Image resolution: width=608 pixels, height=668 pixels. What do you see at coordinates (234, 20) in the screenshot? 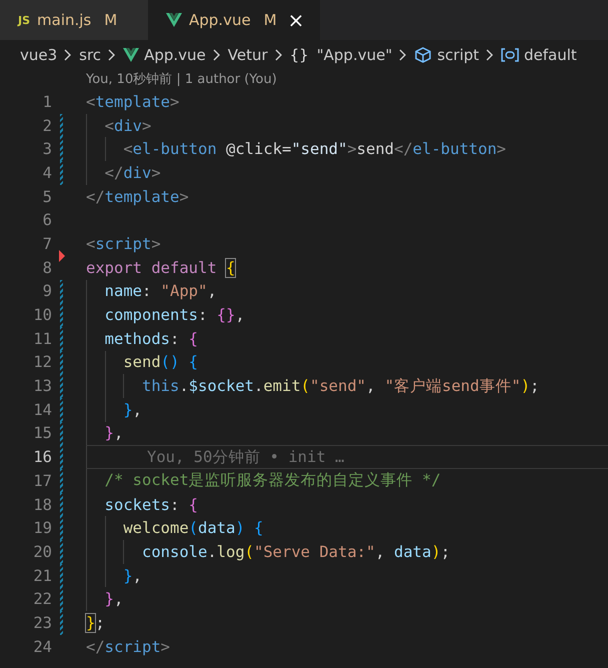
I see `editor-tab: App.vue M ×` at bounding box center [234, 20].